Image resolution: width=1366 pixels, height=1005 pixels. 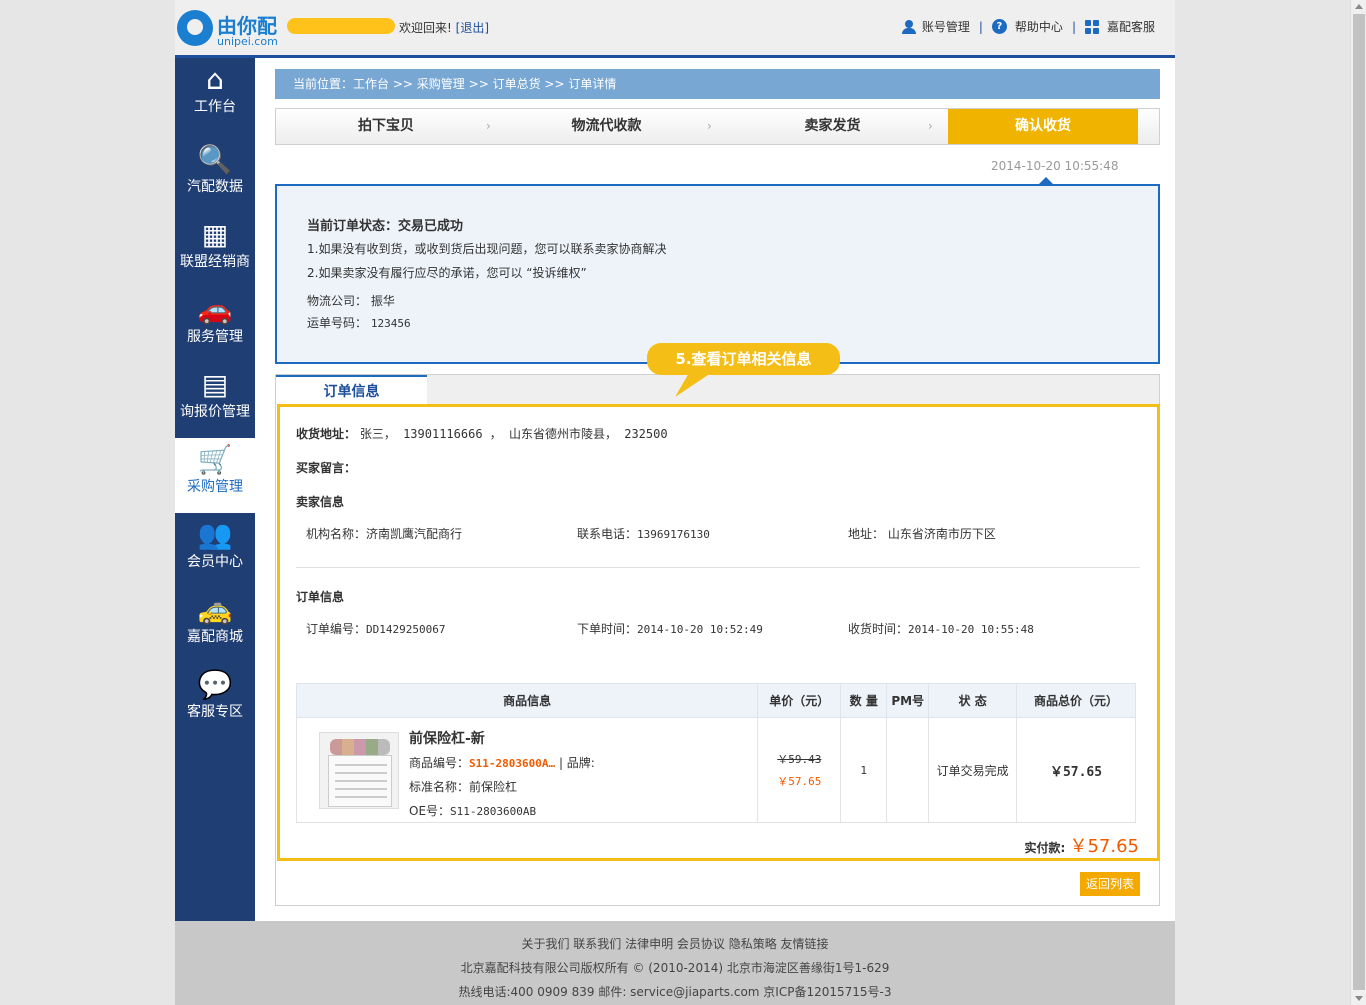 I want to click on divider, so click(x=718, y=567).